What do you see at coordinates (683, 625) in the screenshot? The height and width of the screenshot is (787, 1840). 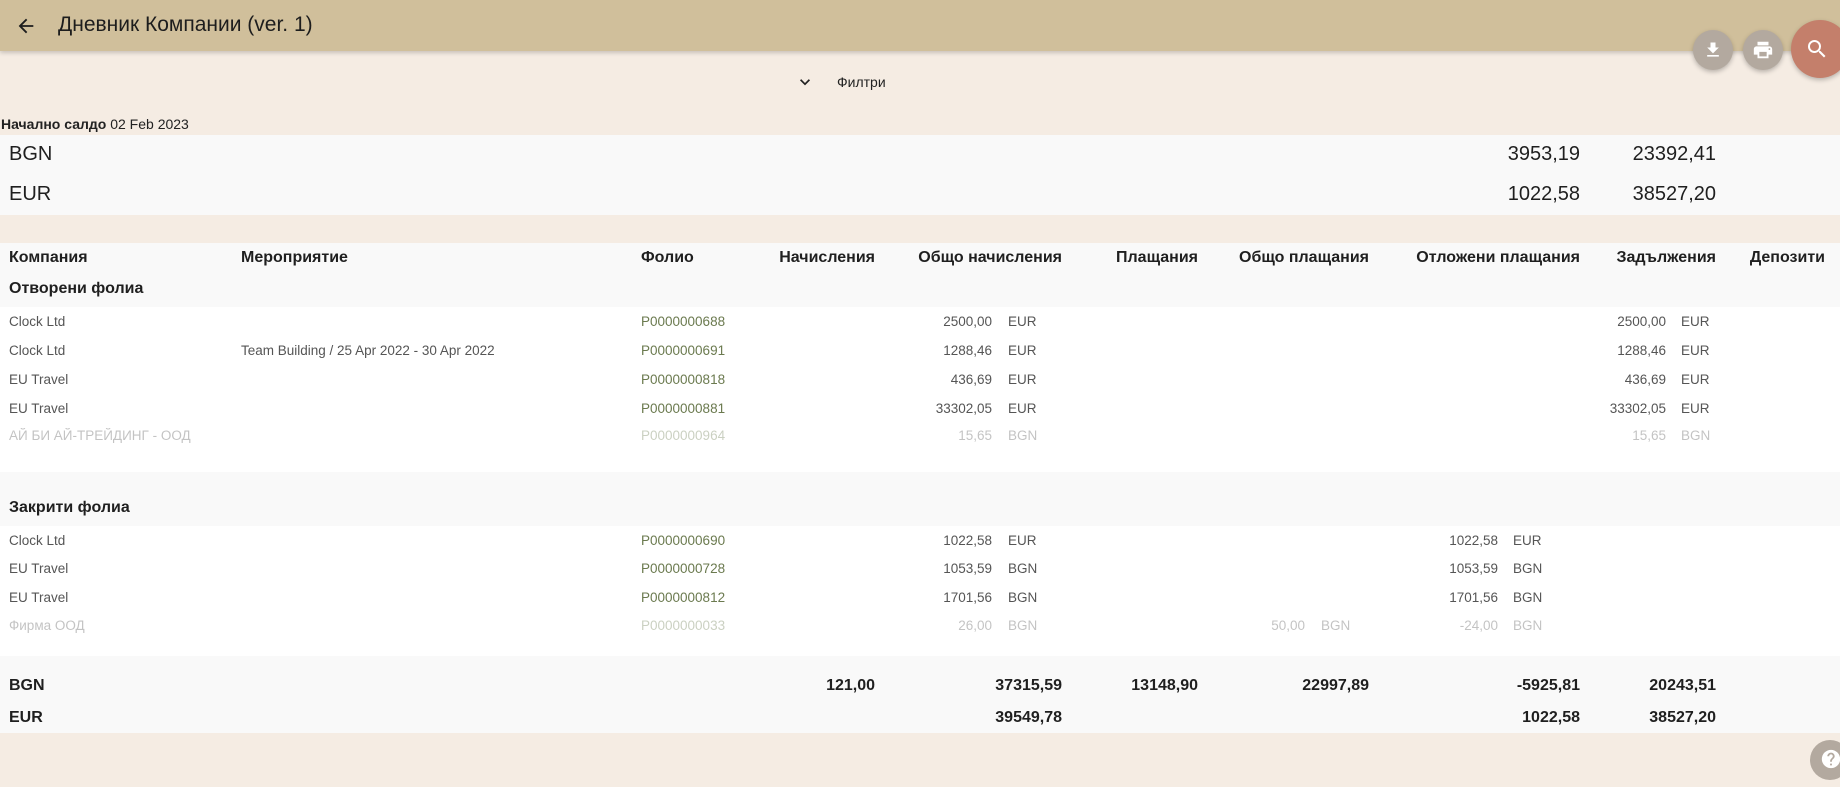 I see `cell-folio: P0000000033` at bounding box center [683, 625].